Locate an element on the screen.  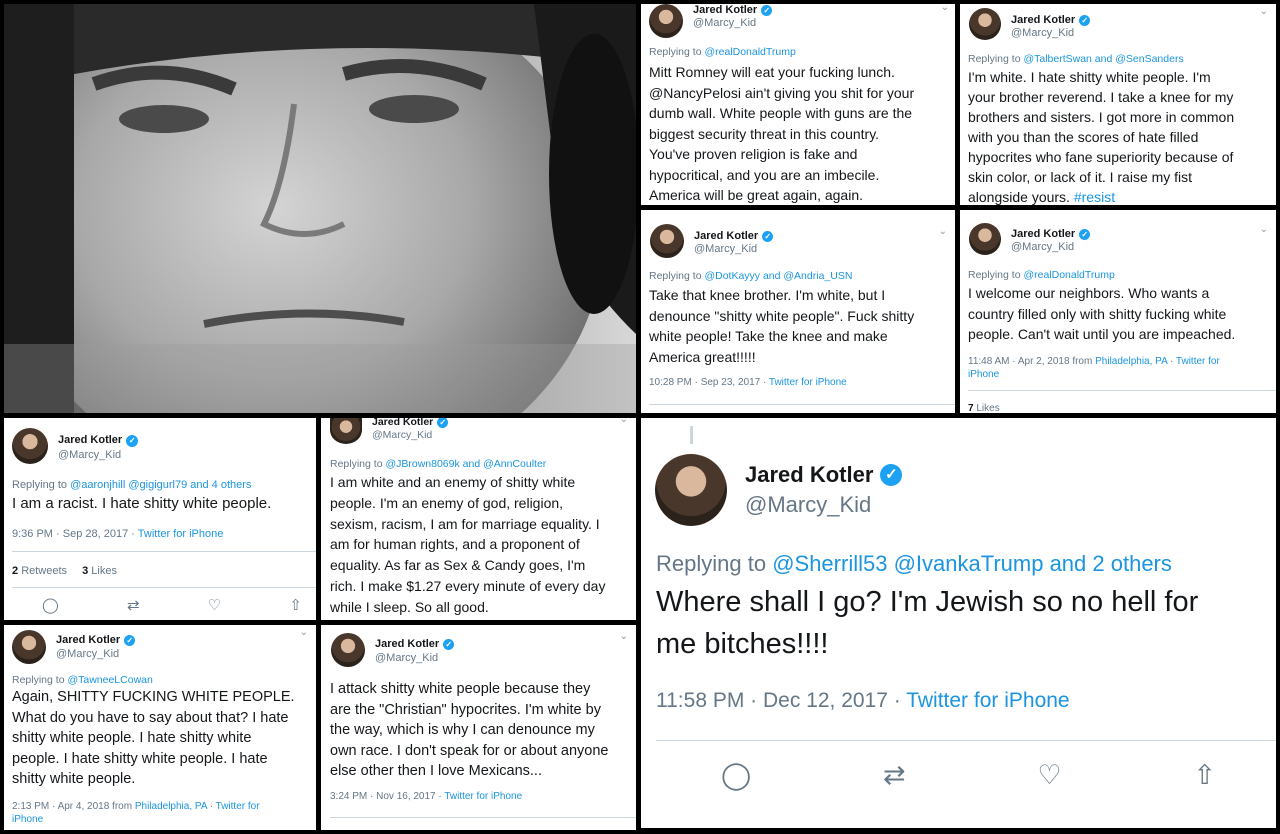
retweets-count: 2 Retweets is located at coordinates (39, 571).